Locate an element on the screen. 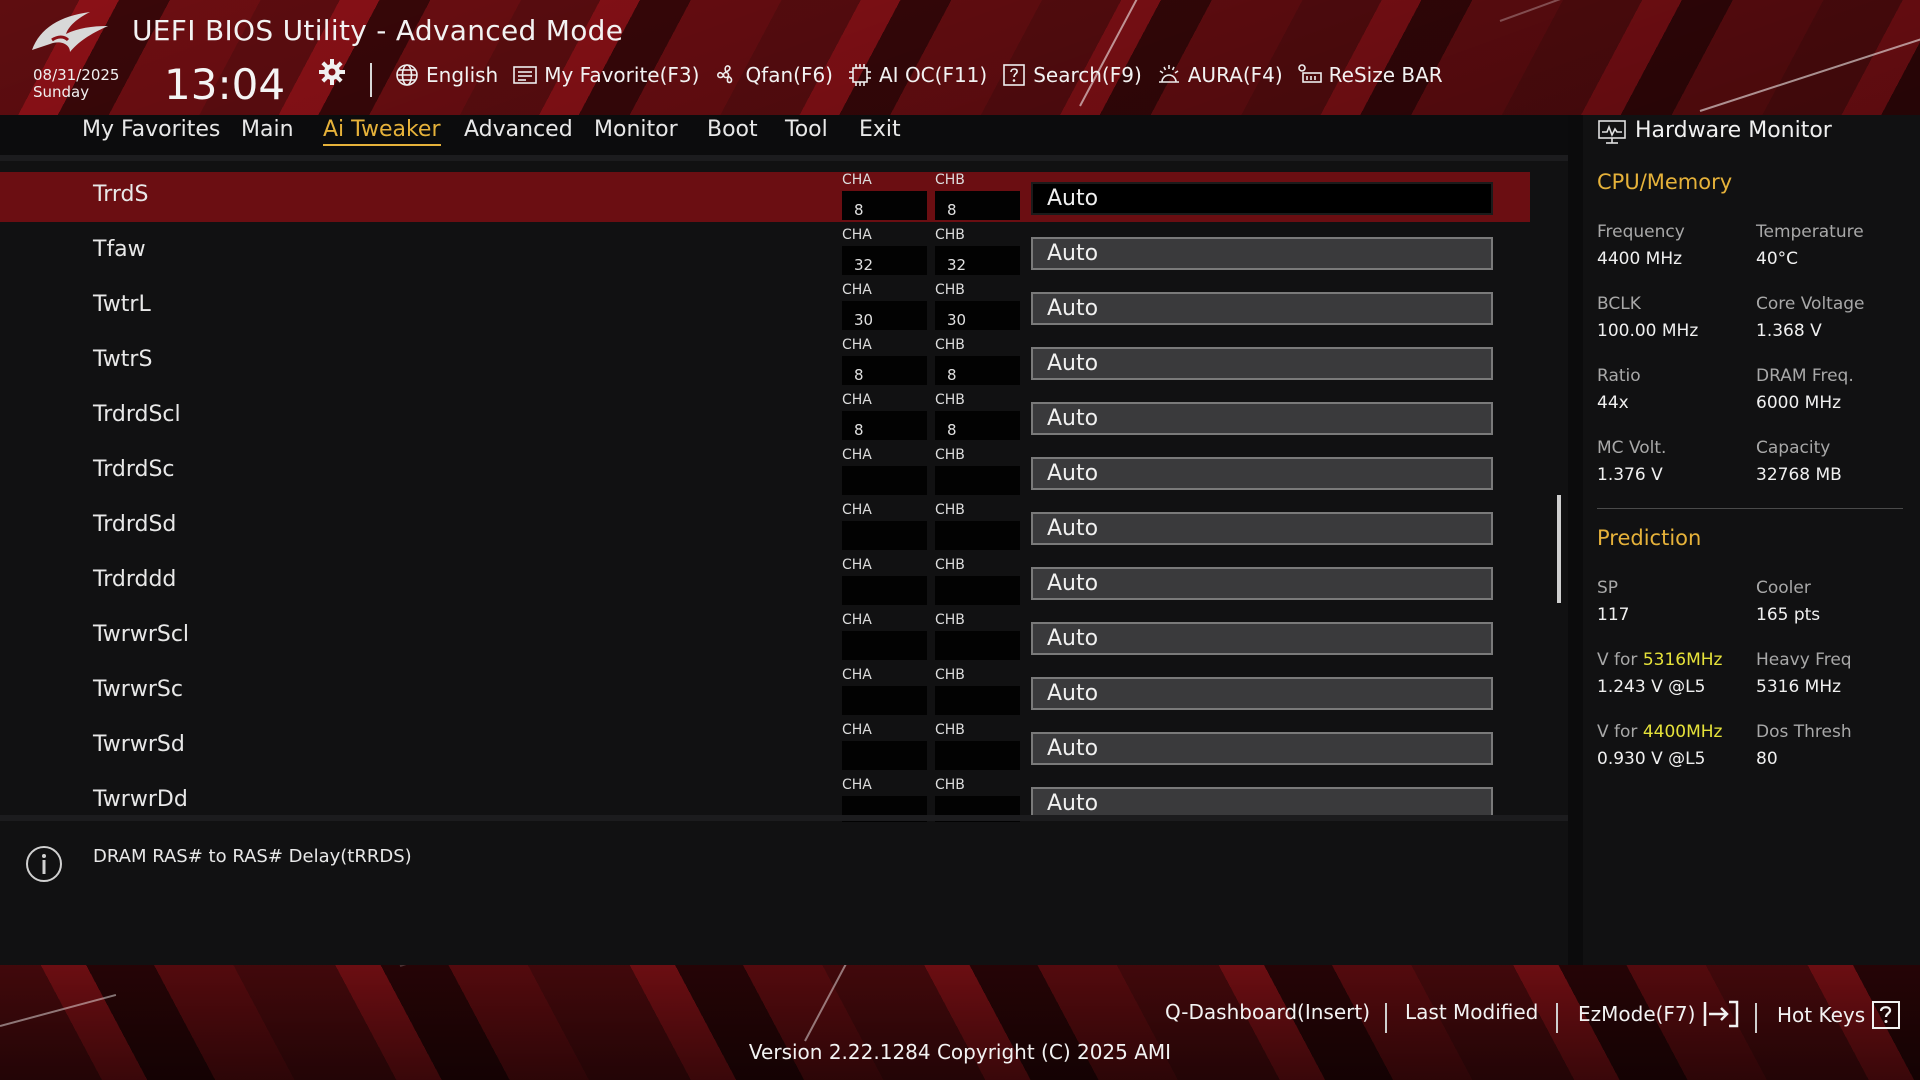 The image size is (1920, 1080). resize-bar-button: ReSize BAR is located at coordinates (1370, 75).